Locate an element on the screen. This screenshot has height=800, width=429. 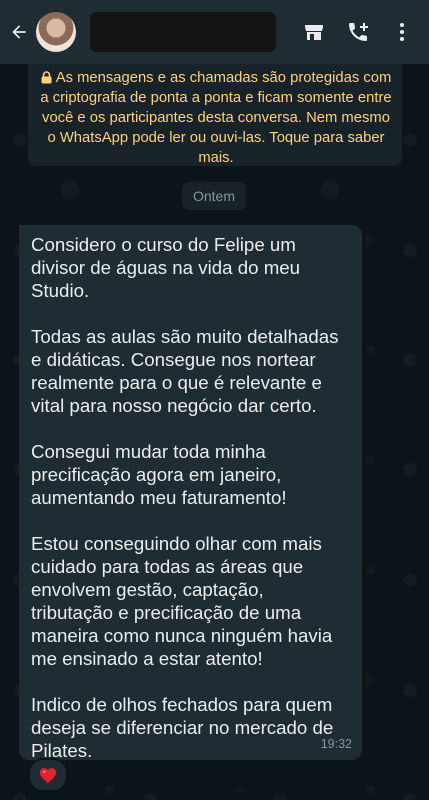
more-options-button is located at coordinates (402, 32).